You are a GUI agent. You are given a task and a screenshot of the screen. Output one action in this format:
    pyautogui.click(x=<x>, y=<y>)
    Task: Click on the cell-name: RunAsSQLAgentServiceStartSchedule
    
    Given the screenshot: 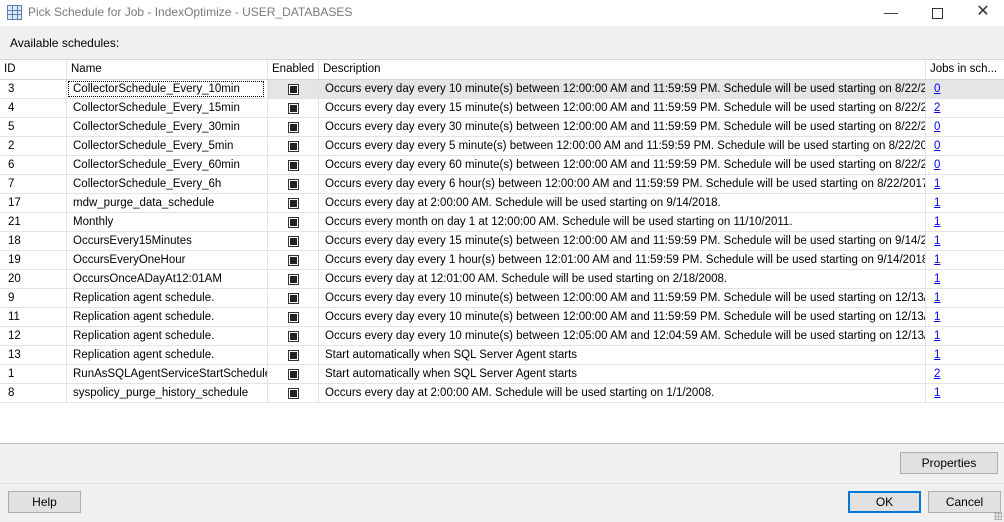 What is the action you would take?
    pyautogui.click(x=167, y=374)
    